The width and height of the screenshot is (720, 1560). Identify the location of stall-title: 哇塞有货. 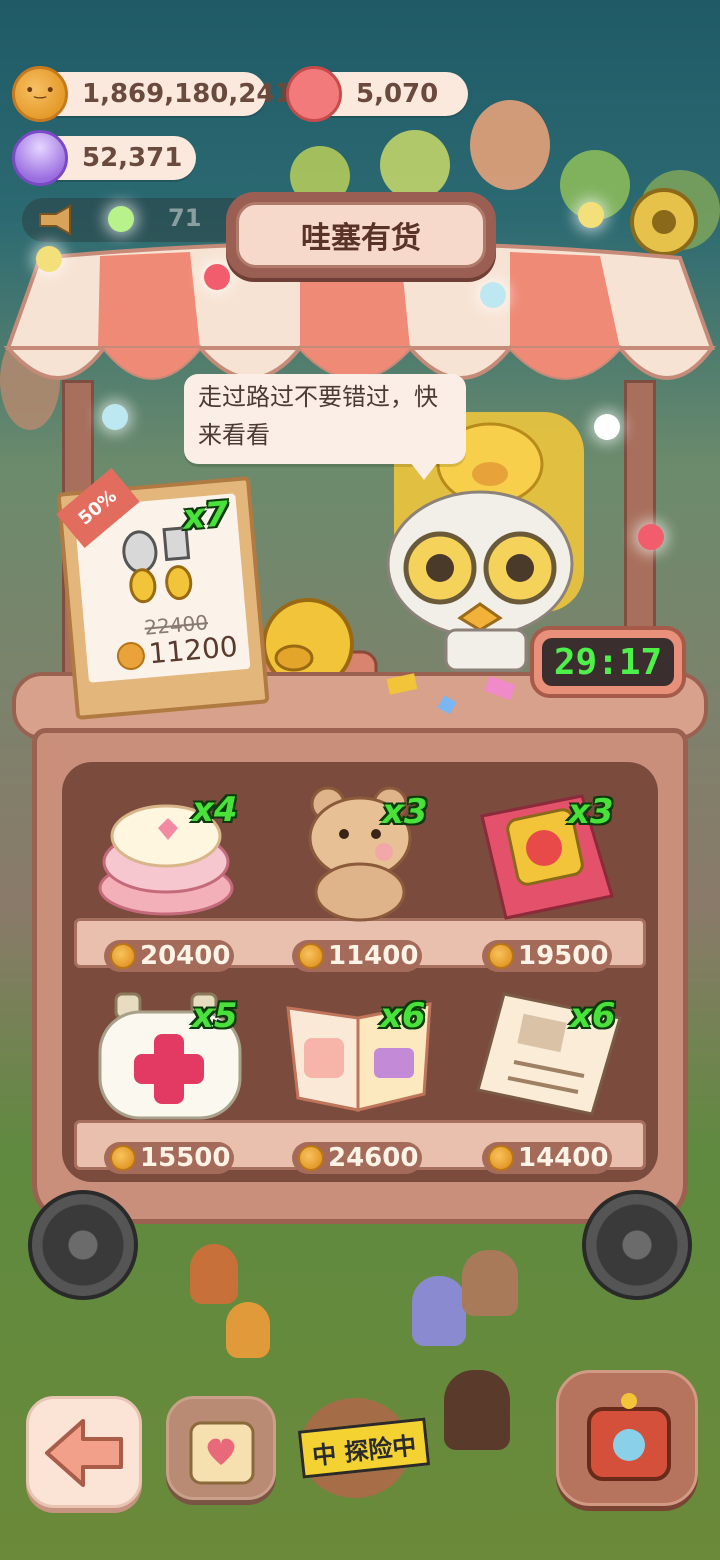
(361, 235).